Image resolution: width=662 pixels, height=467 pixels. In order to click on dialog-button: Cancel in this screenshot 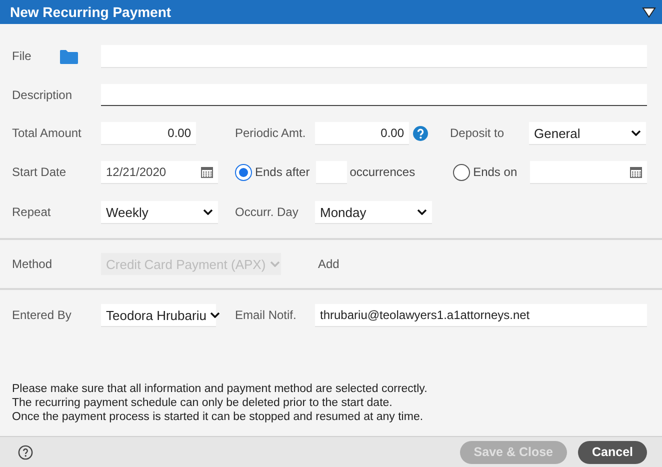, I will do `click(612, 452)`.